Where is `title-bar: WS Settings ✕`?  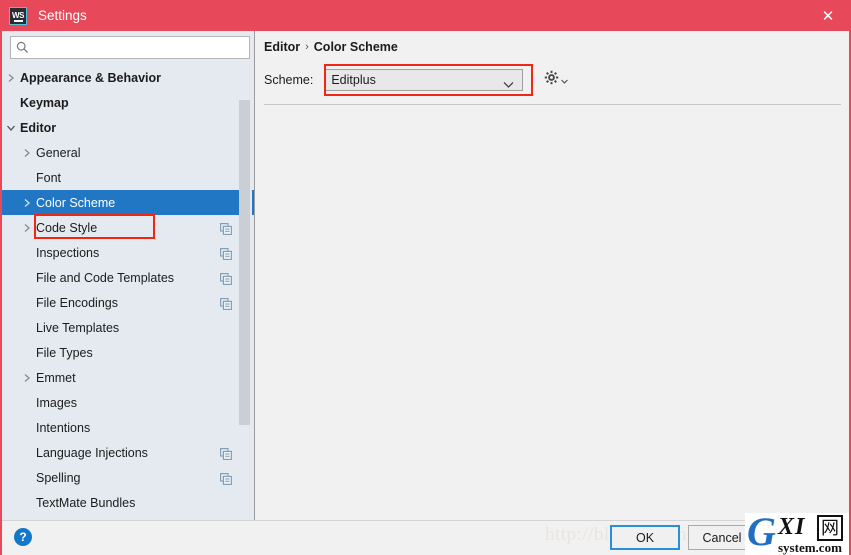 title-bar: WS Settings ✕ is located at coordinates (425, 15).